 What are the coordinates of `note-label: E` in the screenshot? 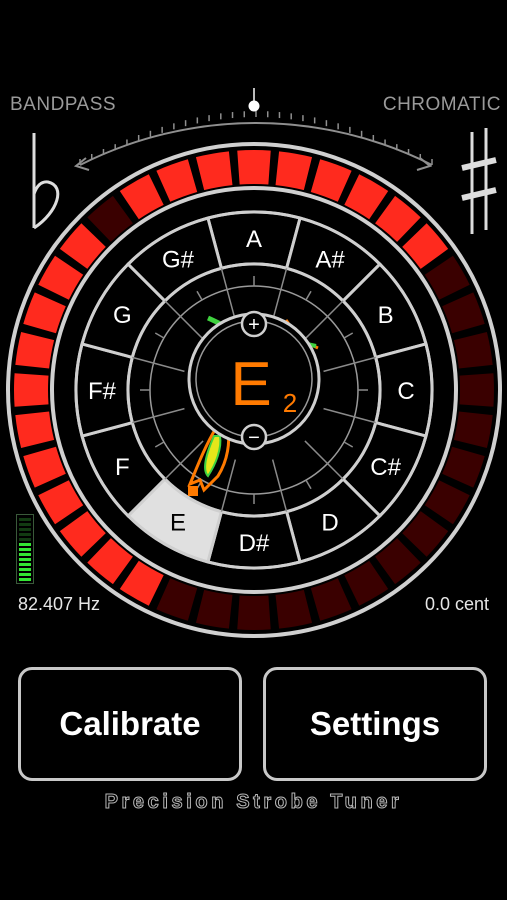 It's located at (178, 523).